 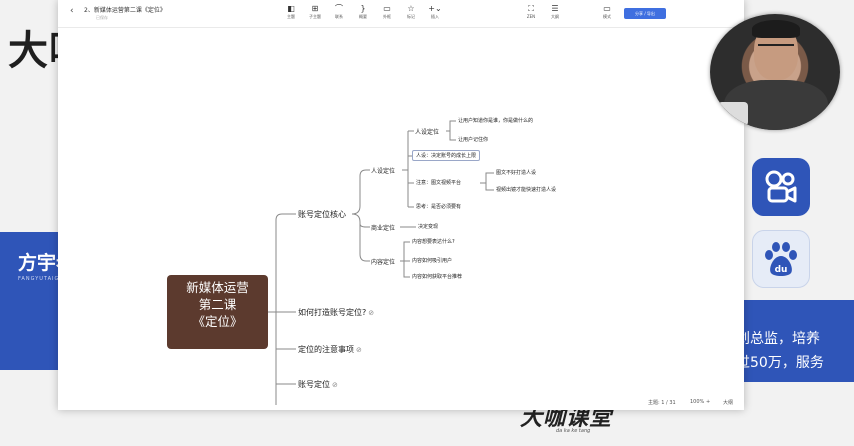 What do you see at coordinates (438, 182) in the screenshot?
I see `topic-note-platform: 注意：图文视频平台` at bounding box center [438, 182].